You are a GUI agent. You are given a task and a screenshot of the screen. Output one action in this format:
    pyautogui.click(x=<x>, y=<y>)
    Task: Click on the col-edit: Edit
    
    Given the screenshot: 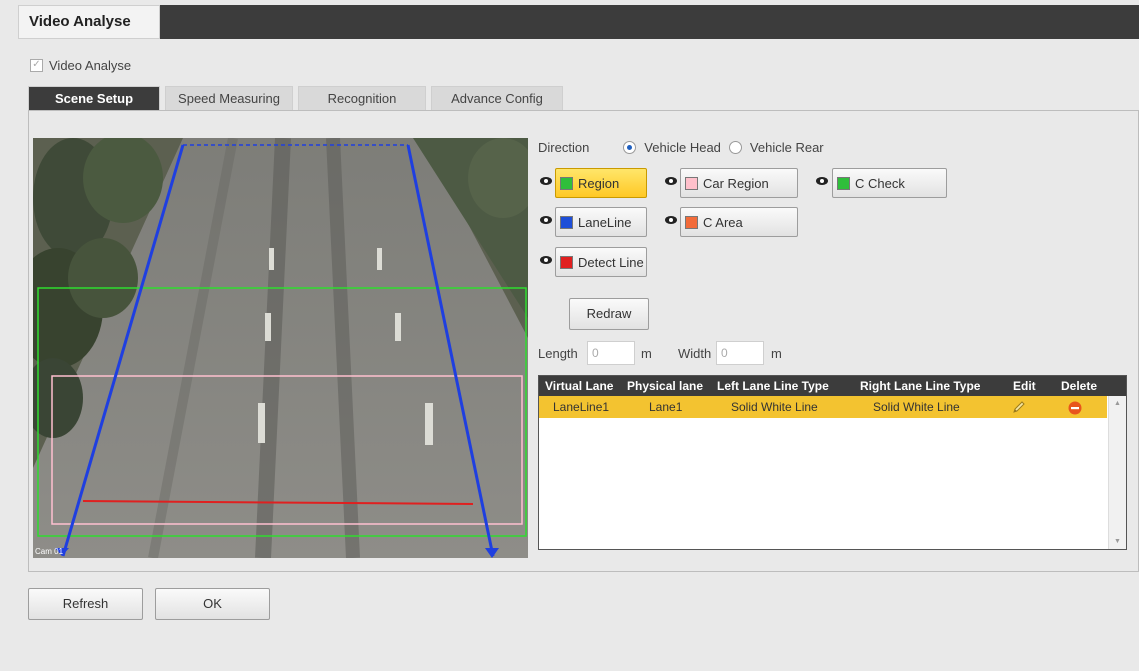 What is the action you would take?
    pyautogui.click(x=1024, y=386)
    